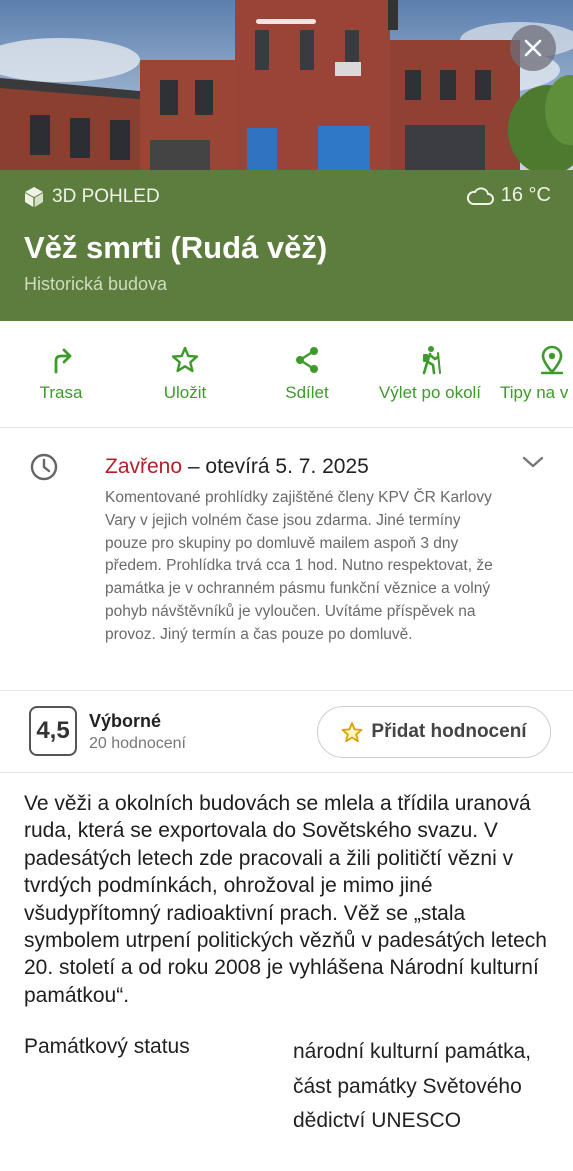  What do you see at coordinates (352, 732) in the screenshot?
I see `star-outline-icon` at bounding box center [352, 732].